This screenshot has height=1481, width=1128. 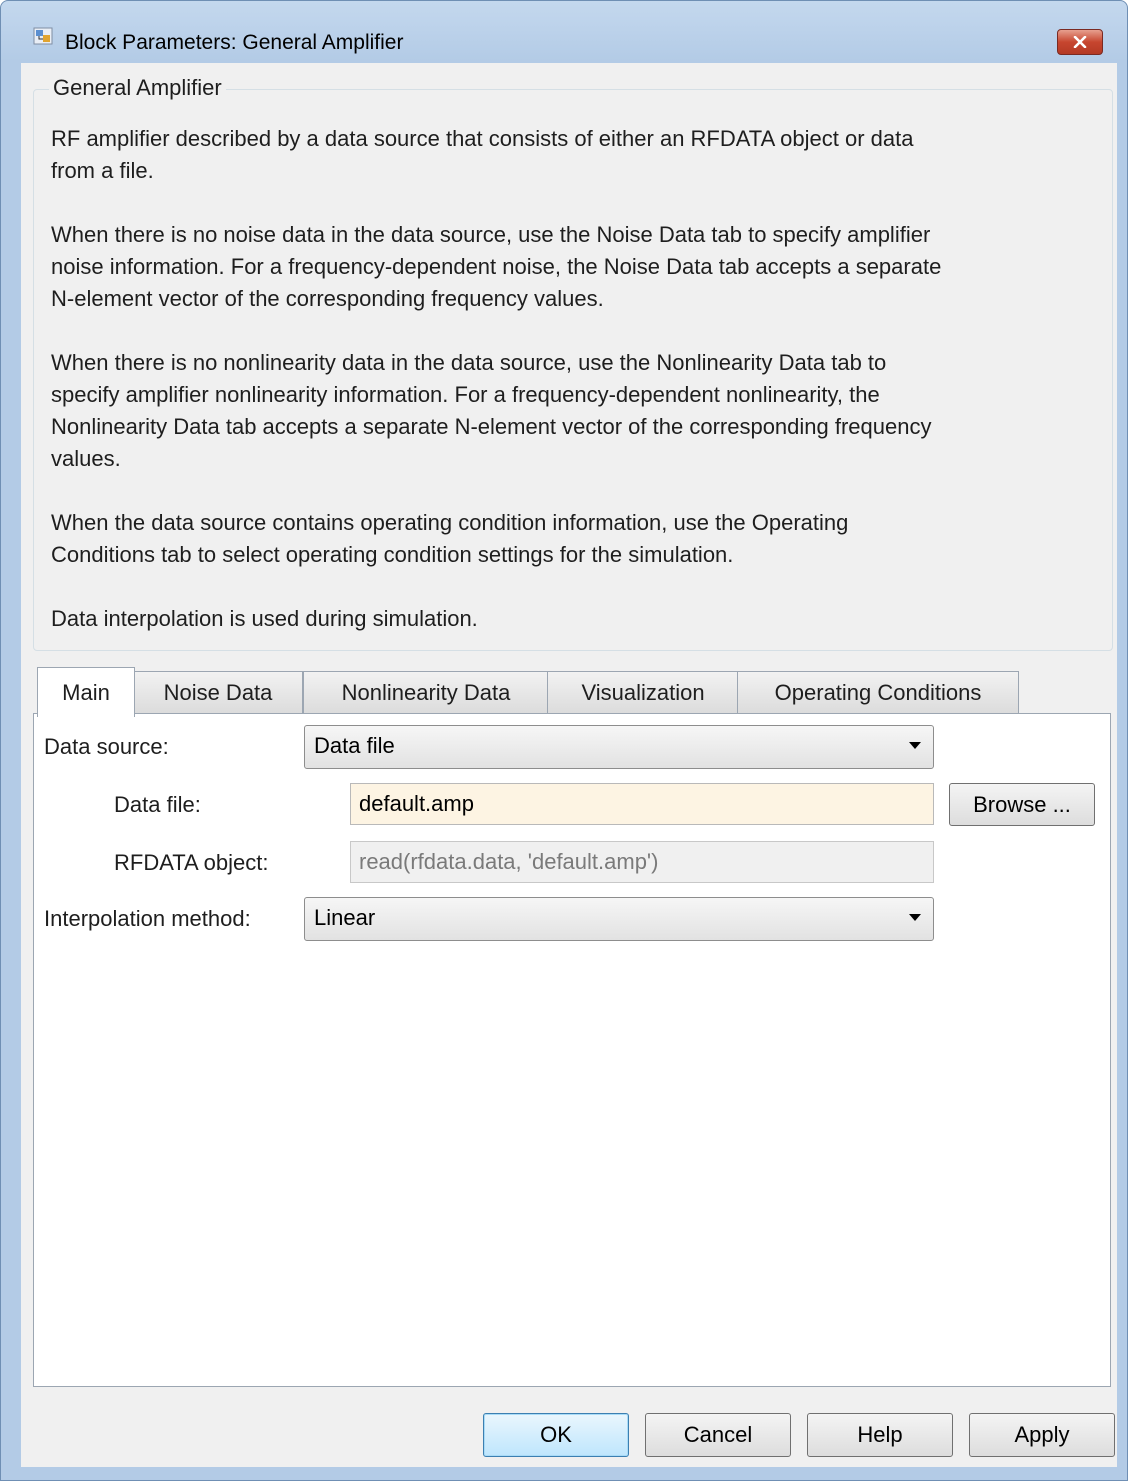 I want to click on close-icon, so click(x=1080, y=42).